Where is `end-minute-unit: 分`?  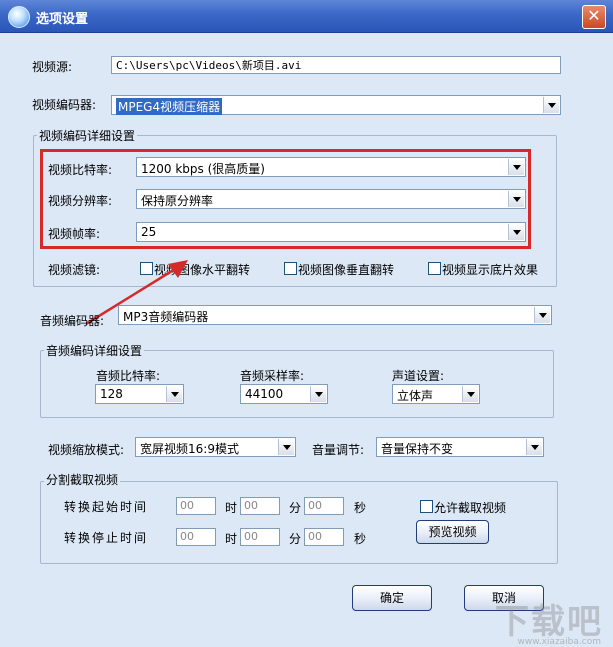
end-minute-unit: 分 is located at coordinates (295, 539).